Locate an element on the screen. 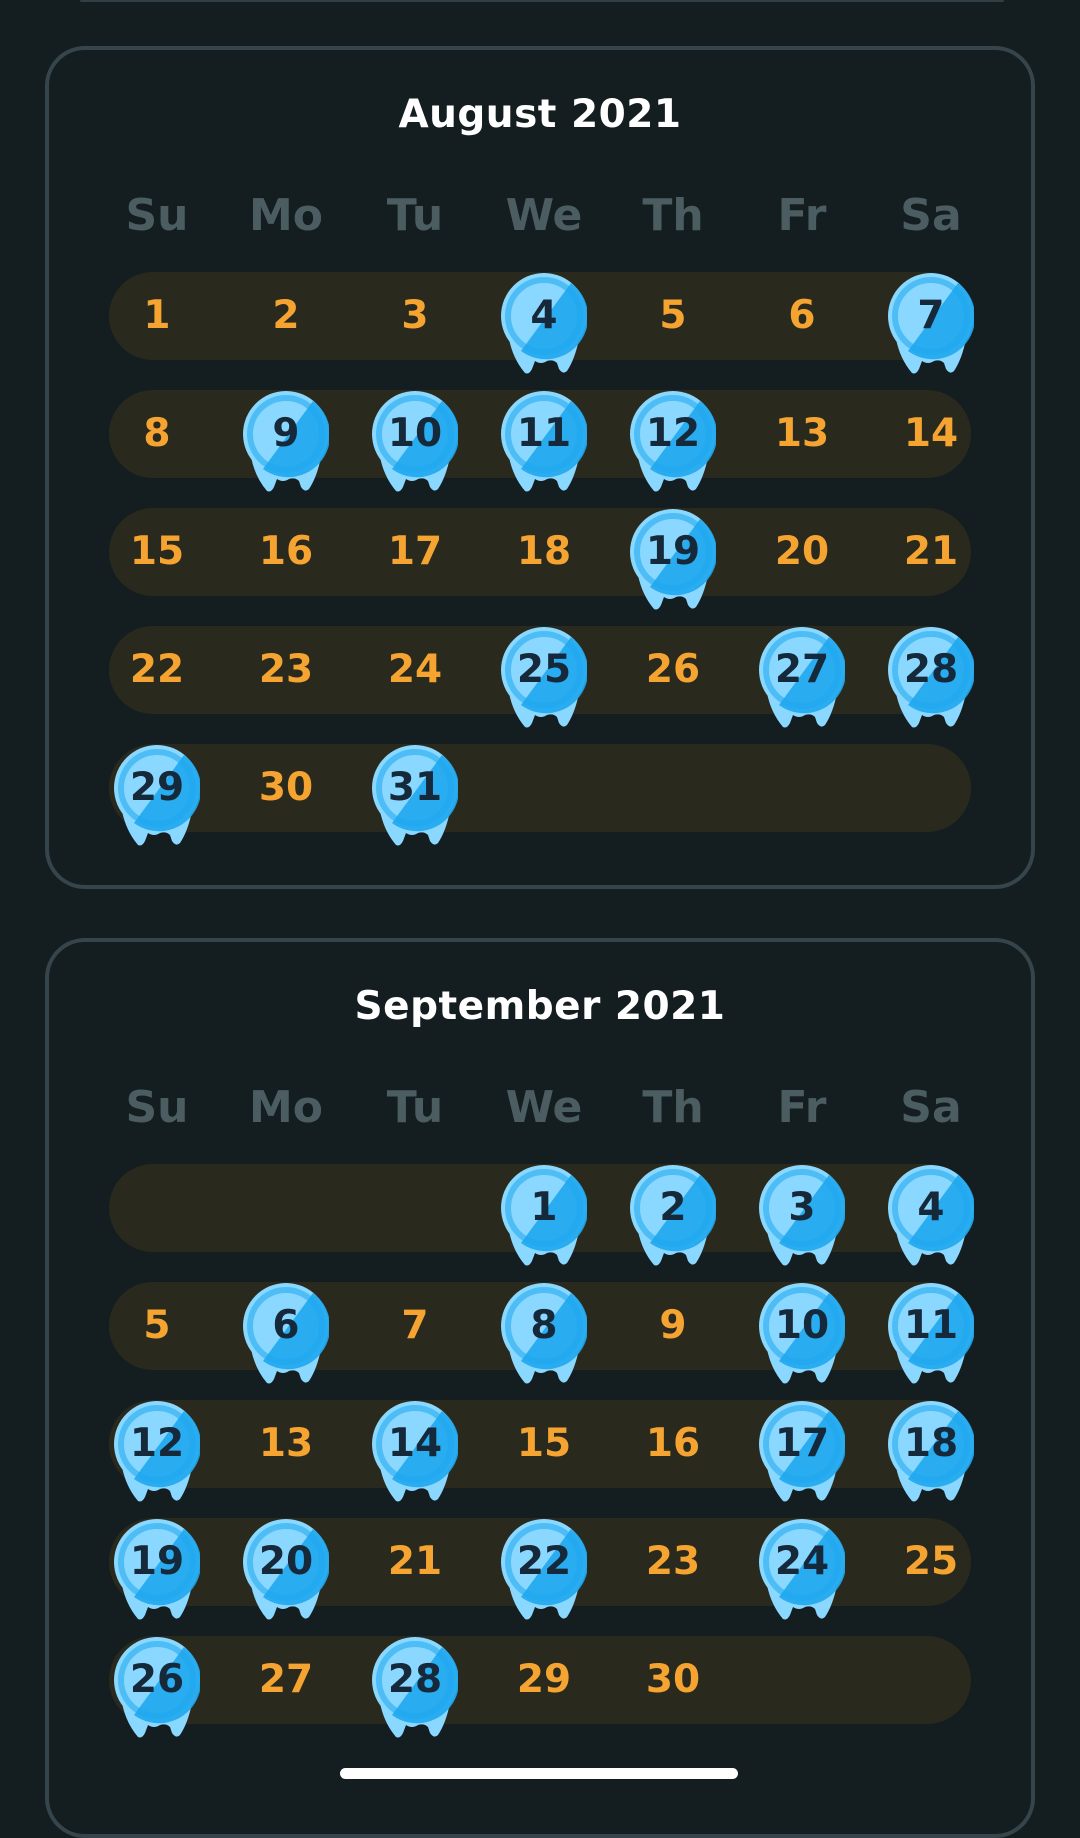  day-number: 24 is located at coordinates (802, 1561).